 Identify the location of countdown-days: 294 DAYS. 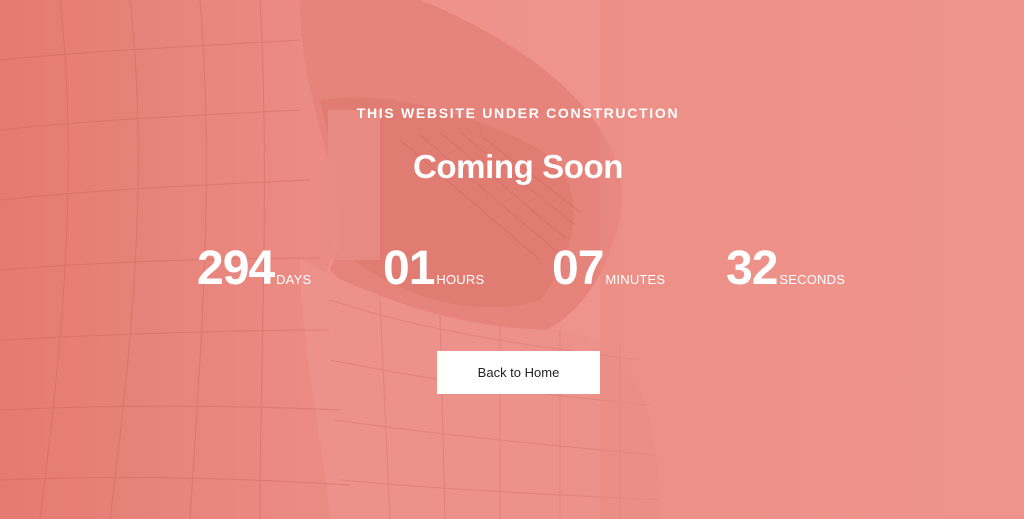
(254, 269).